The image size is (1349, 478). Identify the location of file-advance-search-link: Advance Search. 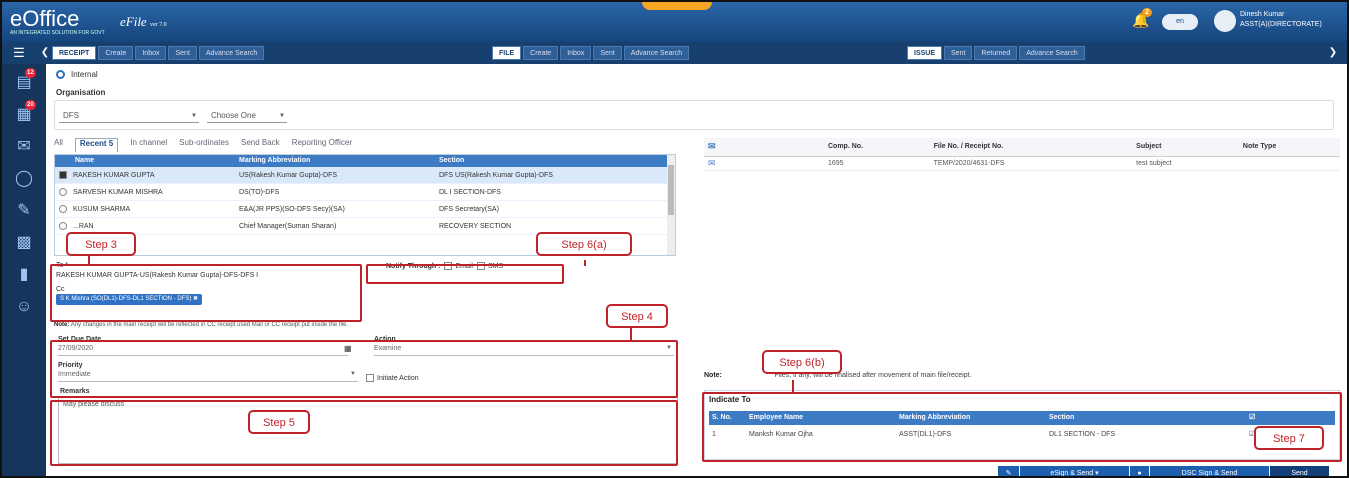
(656, 53).